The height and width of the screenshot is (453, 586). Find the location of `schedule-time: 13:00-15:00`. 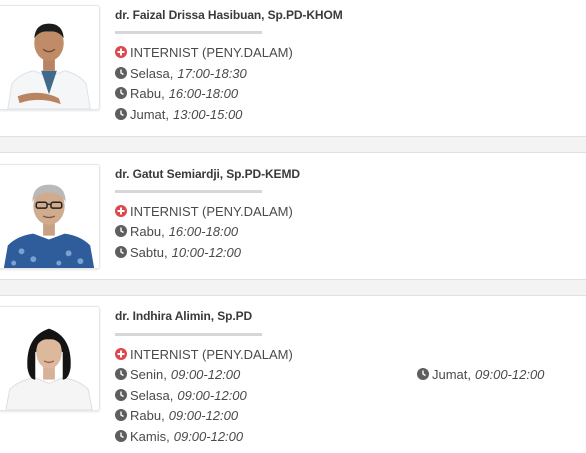

schedule-time: 13:00-15:00 is located at coordinates (208, 114).